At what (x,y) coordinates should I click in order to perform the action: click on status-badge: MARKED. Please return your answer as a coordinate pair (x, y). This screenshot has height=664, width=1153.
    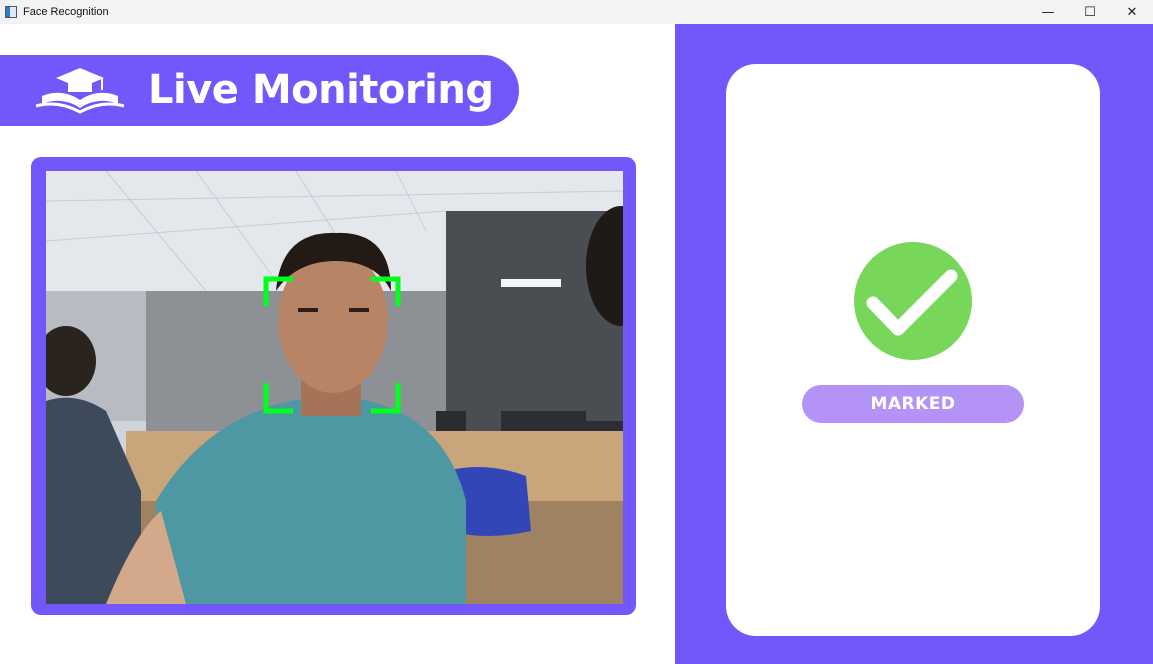
    Looking at the image, I should click on (913, 404).